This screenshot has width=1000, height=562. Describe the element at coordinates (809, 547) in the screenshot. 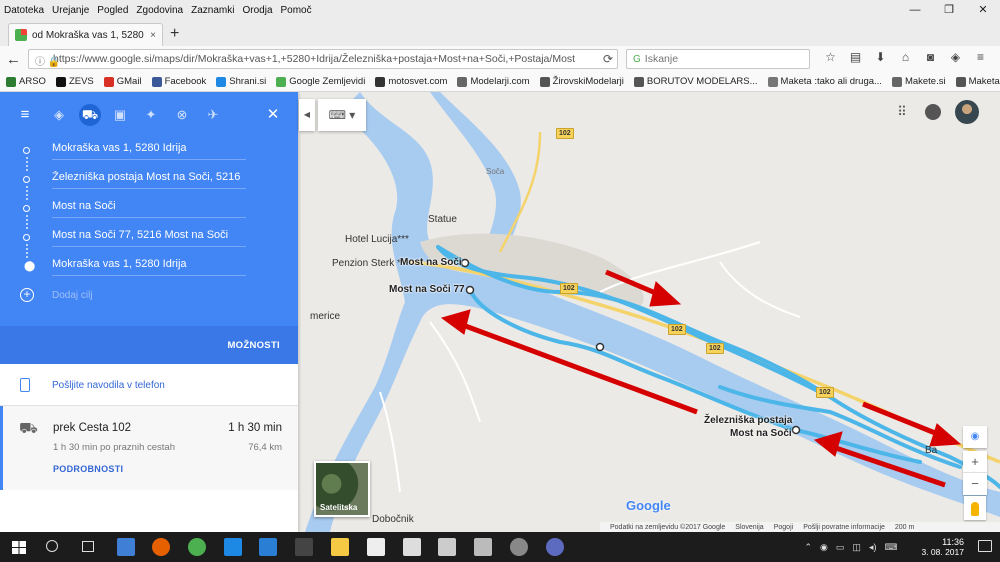

I see `tray-chevron-icon: ⌃` at that location.